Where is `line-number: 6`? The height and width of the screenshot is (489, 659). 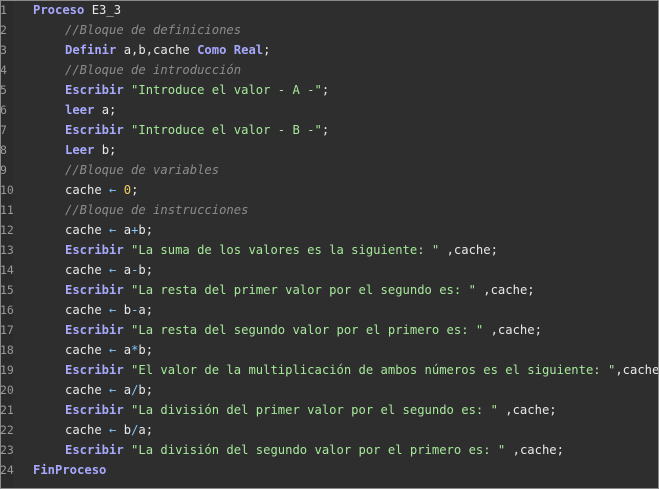
line-number: 6 is located at coordinates (3, 110).